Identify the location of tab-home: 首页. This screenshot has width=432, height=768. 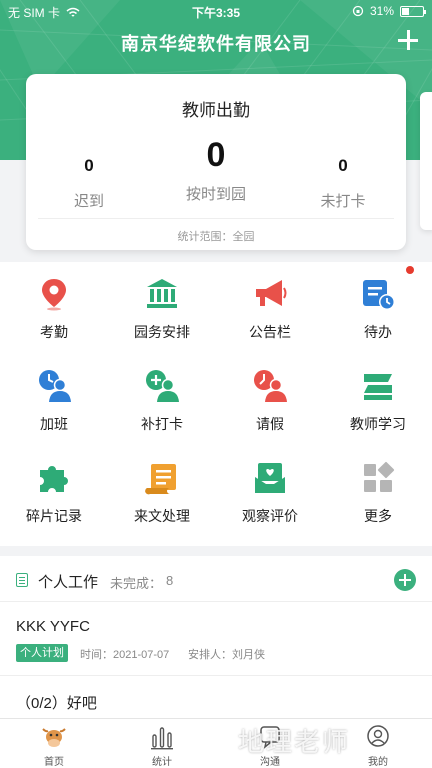
(54, 743).